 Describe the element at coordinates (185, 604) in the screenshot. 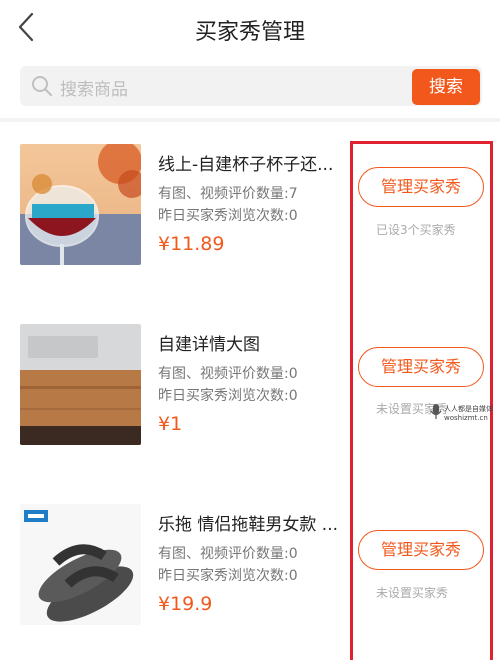

I see `product-price: ¥19.9` at that location.